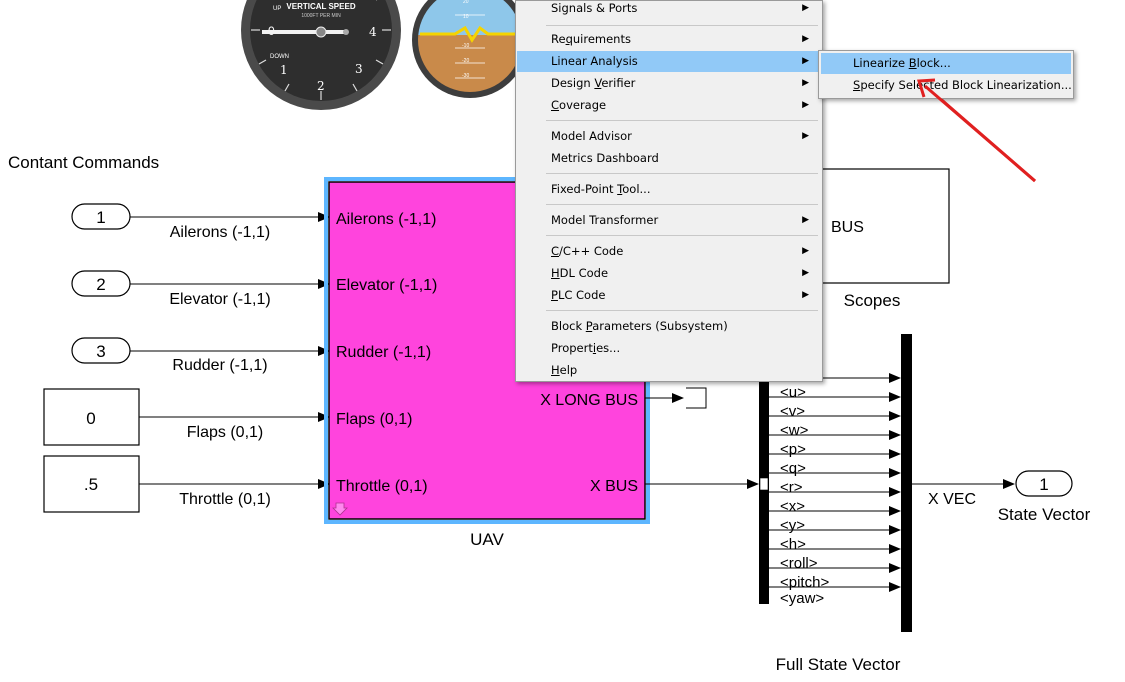 This screenshot has height=682, width=1125. What do you see at coordinates (589, 400) in the screenshot?
I see `uav-port-x-long-bus: X LONG BUS` at bounding box center [589, 400].